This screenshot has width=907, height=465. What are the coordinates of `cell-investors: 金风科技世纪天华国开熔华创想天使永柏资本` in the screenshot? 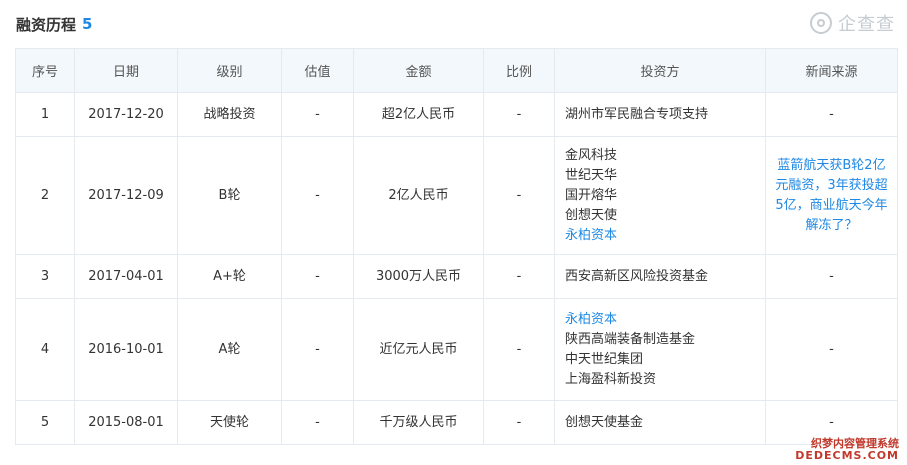 It's located at (660, 195).